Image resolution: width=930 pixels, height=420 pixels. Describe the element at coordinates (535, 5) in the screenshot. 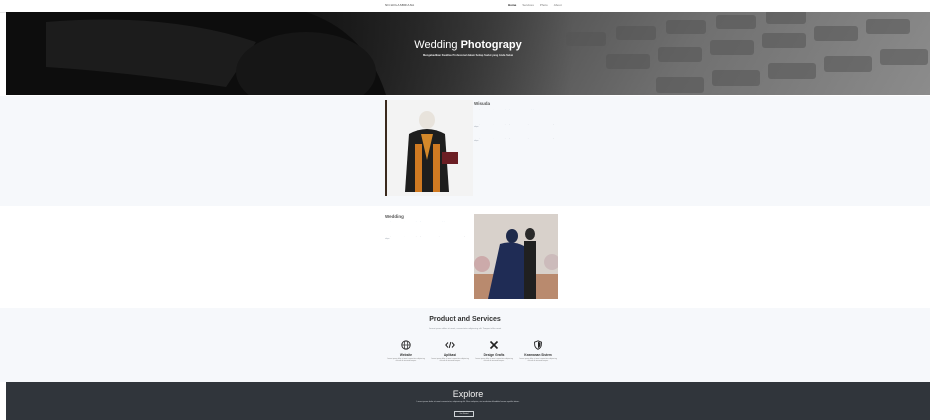

I see `nav-links: Home Services Photo About` at that location.